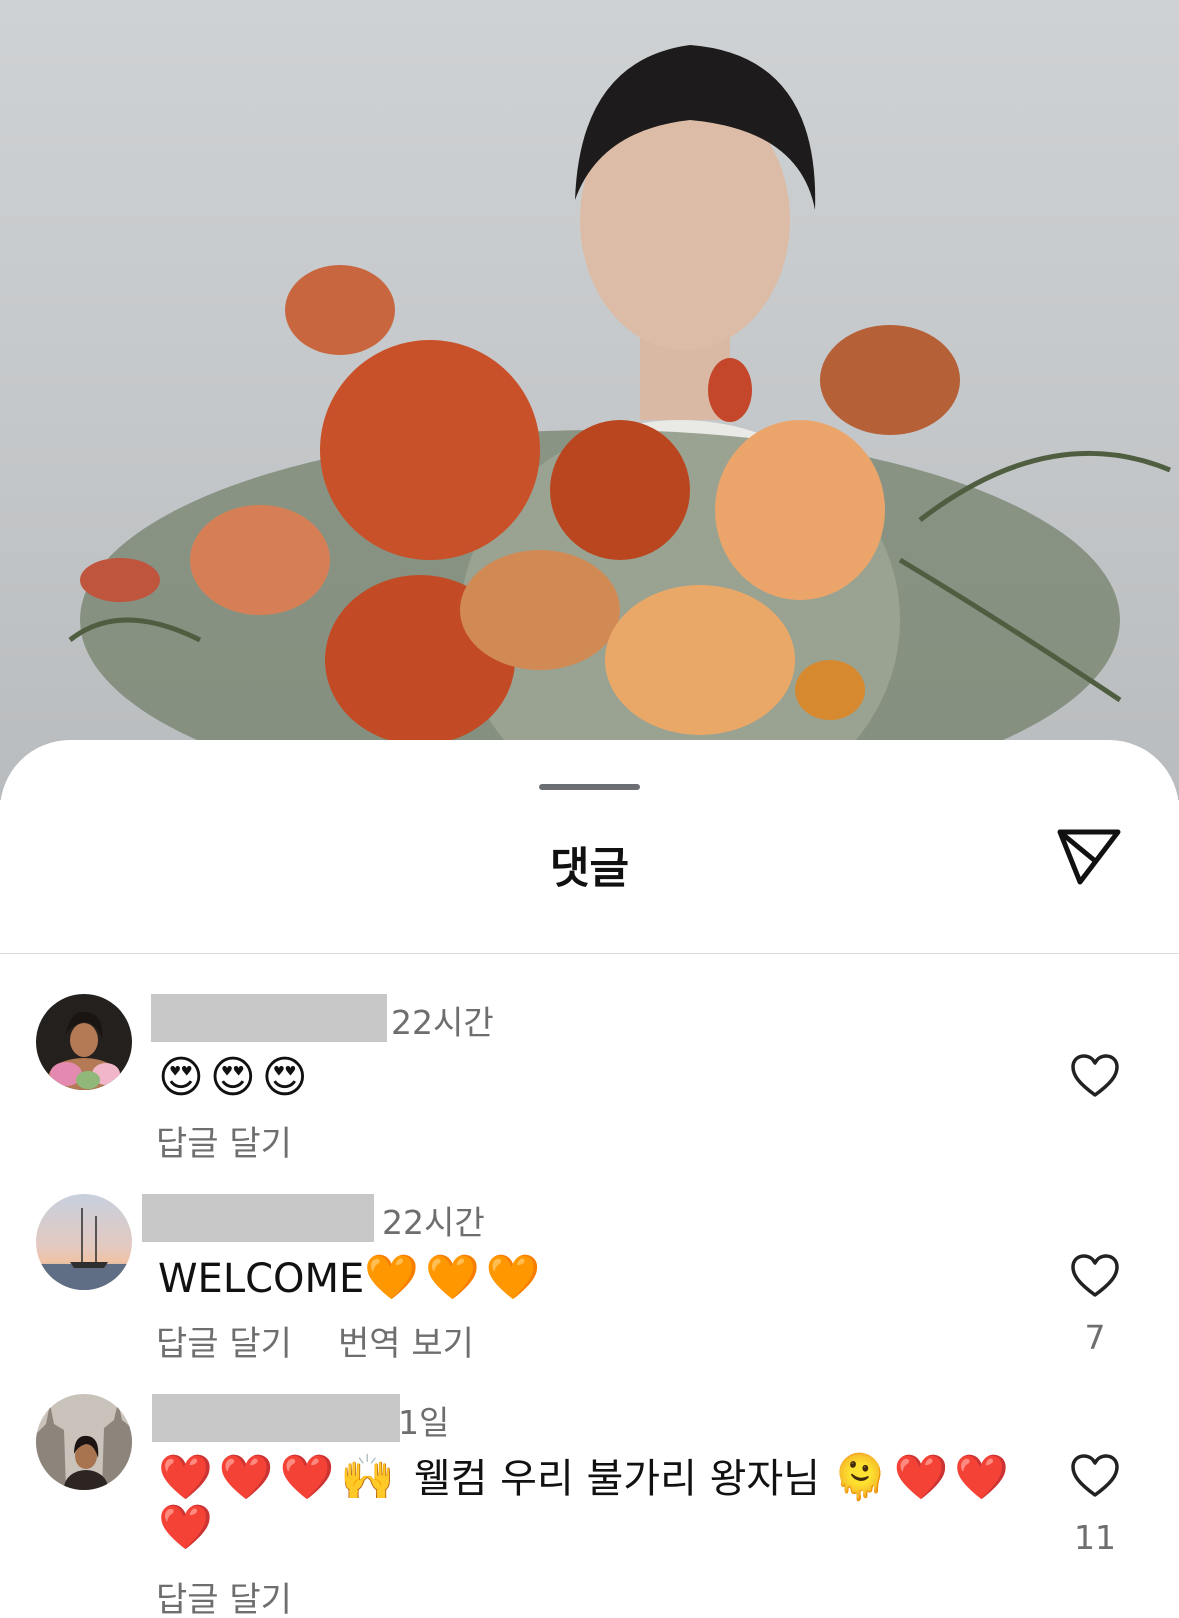 This screenshot has width=1179, height=1618. What do you see at coordinates (1095, 1337) in the screenshot?
I see `like-count: 7` at bounding box center [1095, 1337].